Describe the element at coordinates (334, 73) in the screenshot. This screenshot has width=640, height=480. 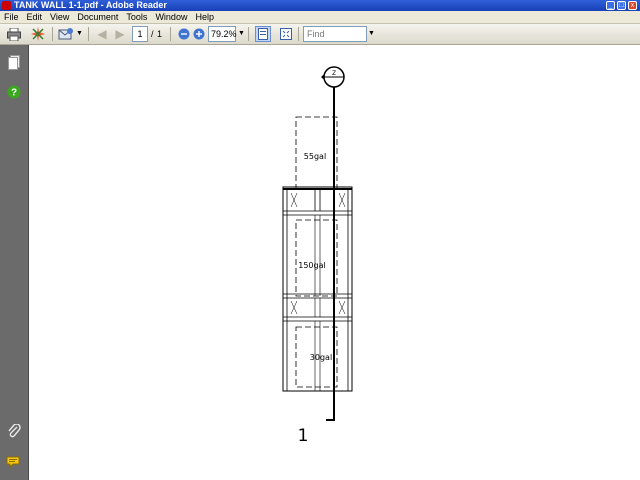
I see `section-marker-label: Z` at that location.